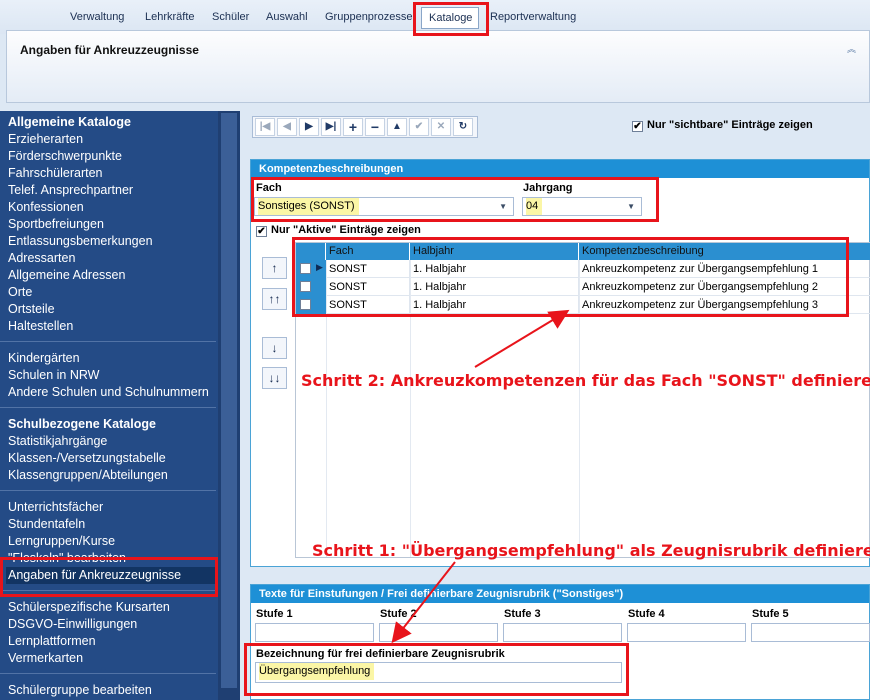 This screenshot has height=700, width=870. What do you see at coordinates (480, 476) in the screenshot?
I see `annotation-arrows` at bounding box center [480, 476].